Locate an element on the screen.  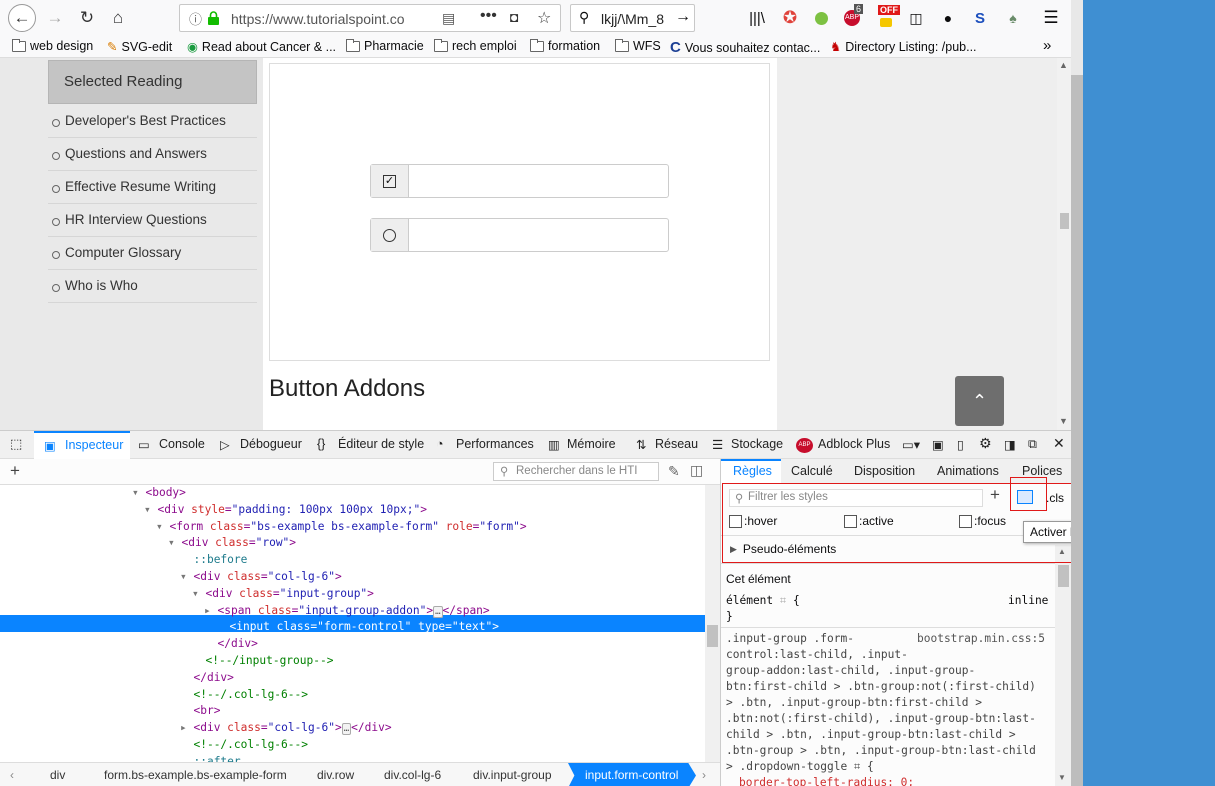
close-devtools-icon: ✕ is located at coordinates (1059, 443).